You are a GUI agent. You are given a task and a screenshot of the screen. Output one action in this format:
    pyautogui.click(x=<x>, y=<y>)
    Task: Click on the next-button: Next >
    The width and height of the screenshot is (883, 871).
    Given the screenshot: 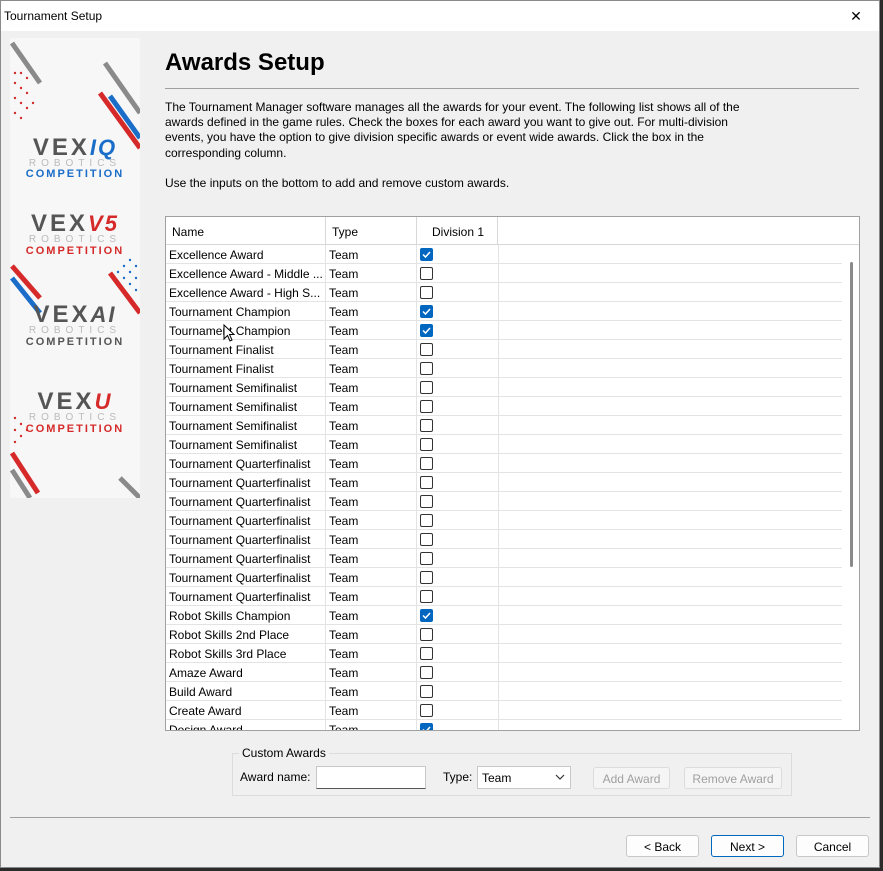 What is the action you would take?
    pyautogui.click(x=747, y=846)
    